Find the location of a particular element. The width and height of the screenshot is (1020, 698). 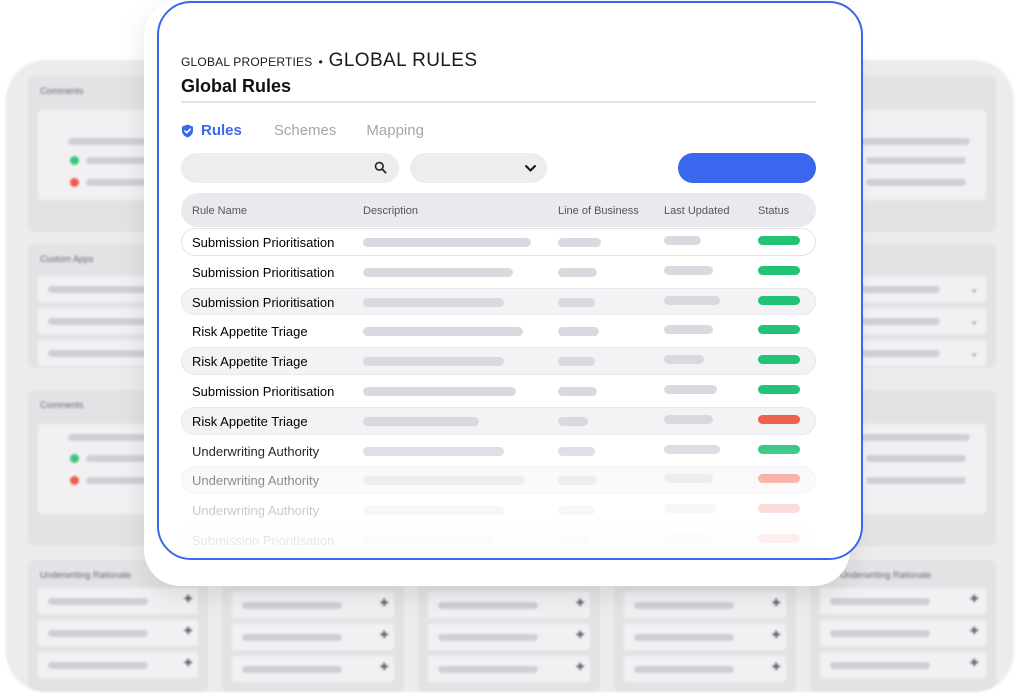

tab-rules: Rules is located at coordinates (211, 130).